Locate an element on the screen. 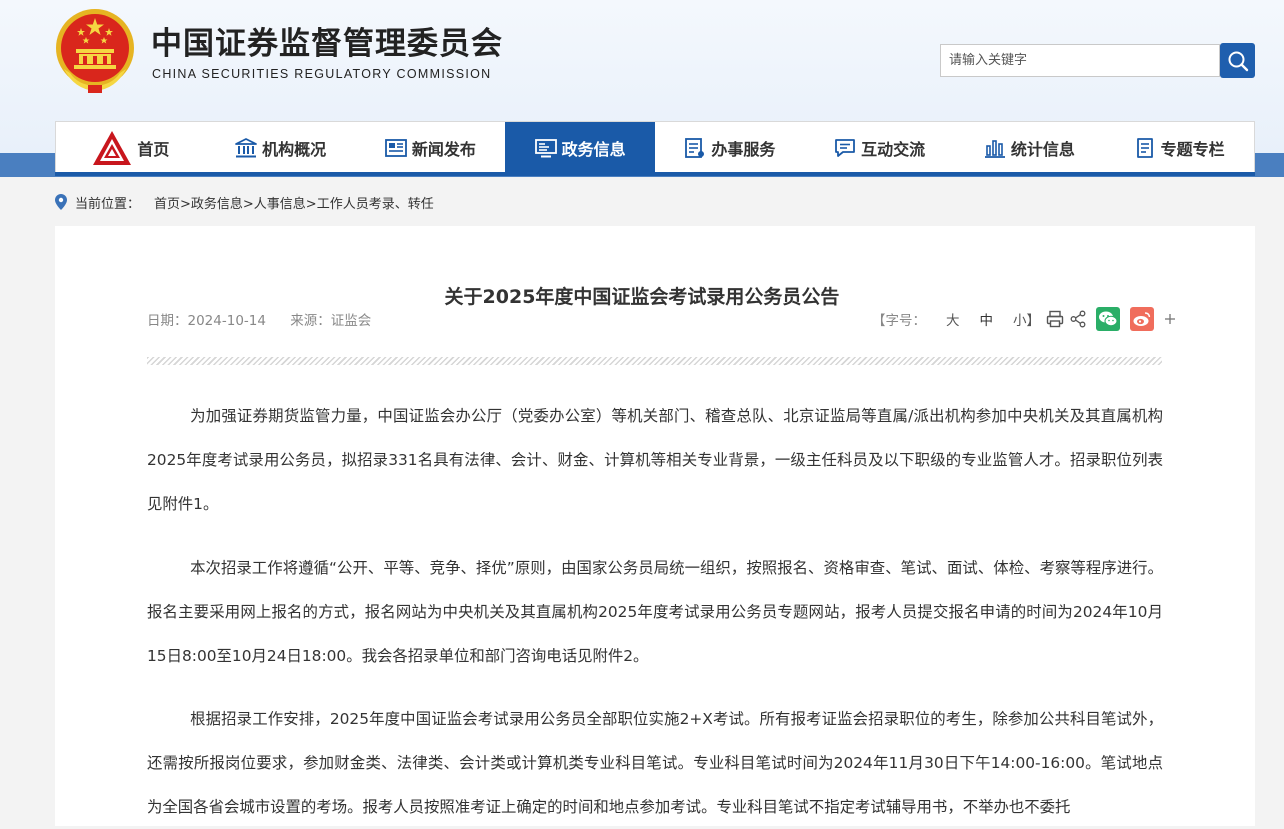 The width and height of the screenshot is (1284, 829). nav-item-label: 首页 is located at coordinates (153, 149).